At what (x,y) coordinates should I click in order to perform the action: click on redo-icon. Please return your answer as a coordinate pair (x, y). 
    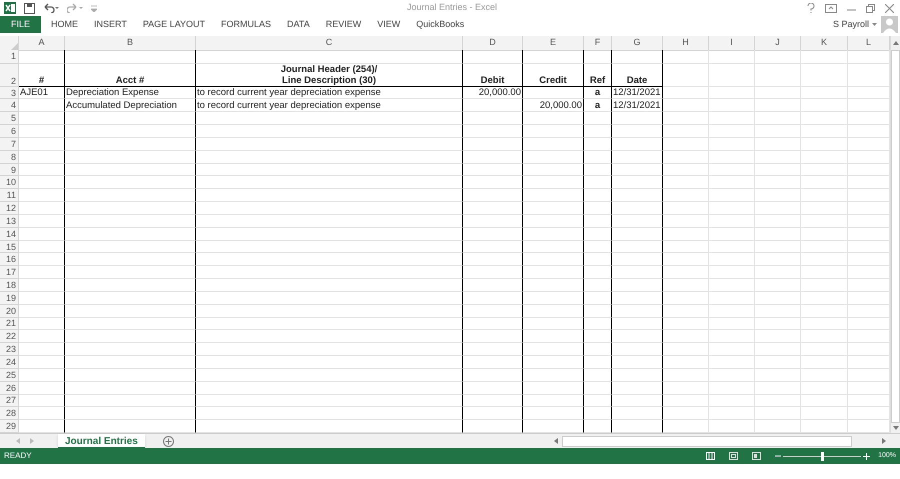
    Looking at the image, I should click on (75, 8).